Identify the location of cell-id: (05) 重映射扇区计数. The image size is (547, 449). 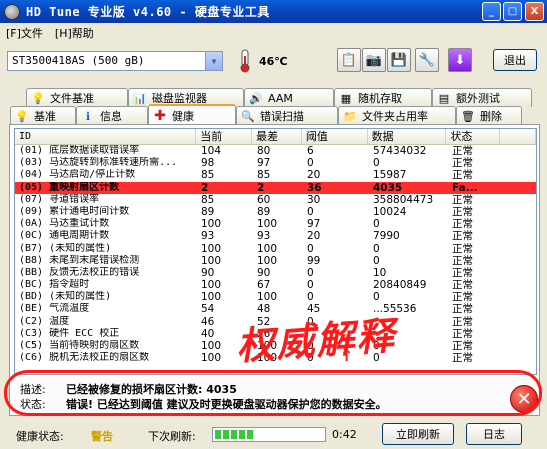
(69, 187).